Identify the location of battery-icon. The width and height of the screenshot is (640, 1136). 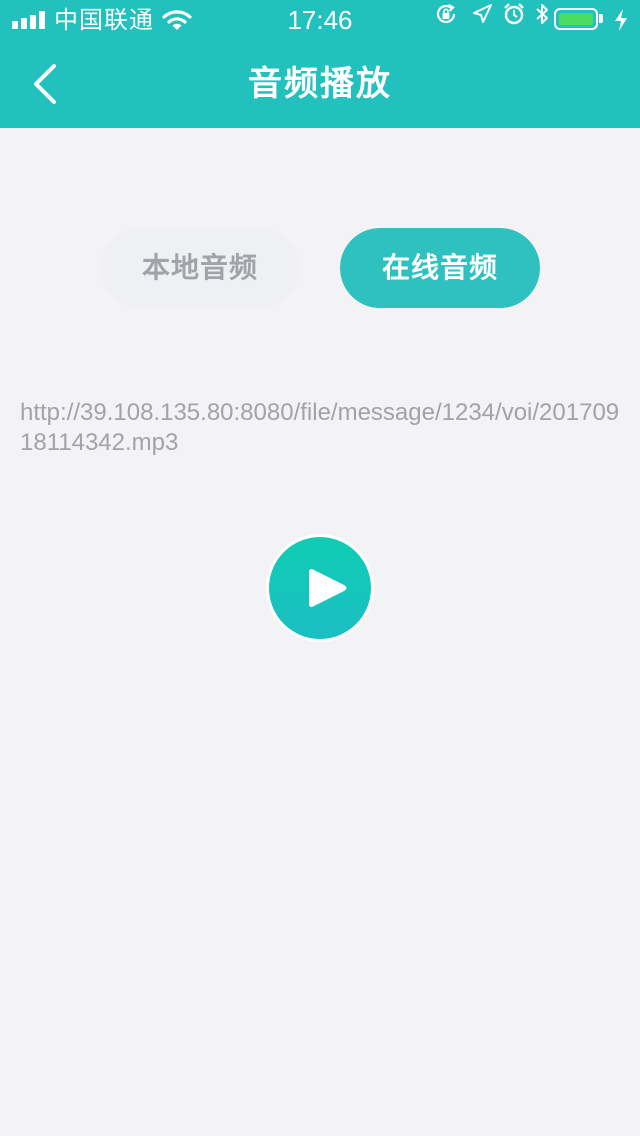
(576, 19).